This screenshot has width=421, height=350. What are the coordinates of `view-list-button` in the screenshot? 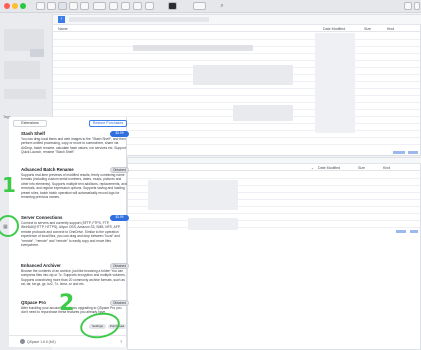 It's located at (62, 6).